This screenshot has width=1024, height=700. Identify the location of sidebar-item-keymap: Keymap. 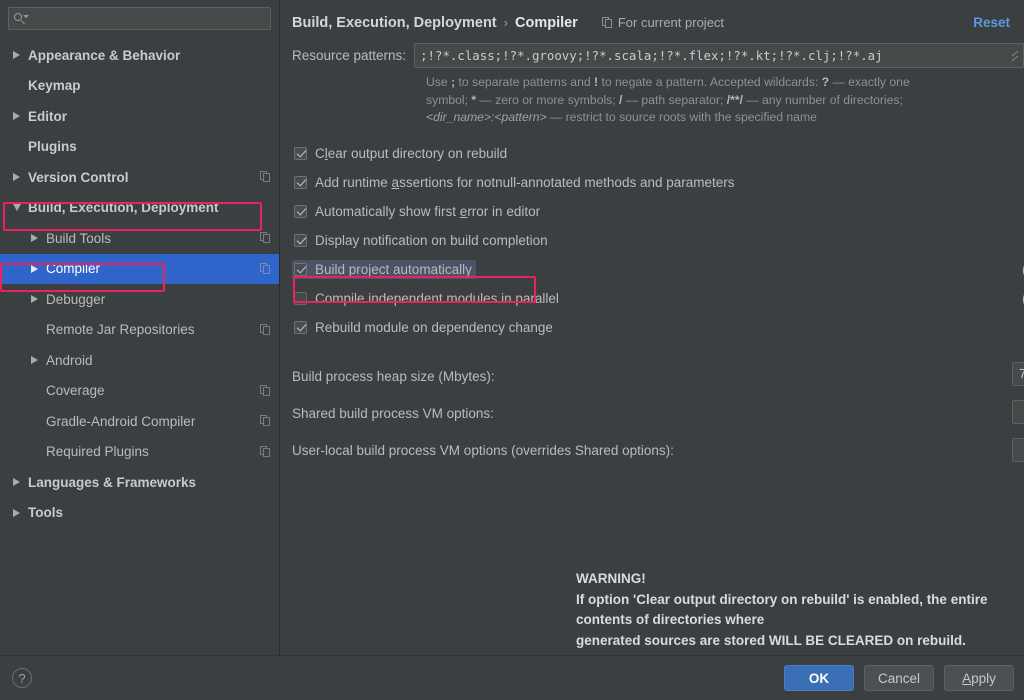
(139, 86).